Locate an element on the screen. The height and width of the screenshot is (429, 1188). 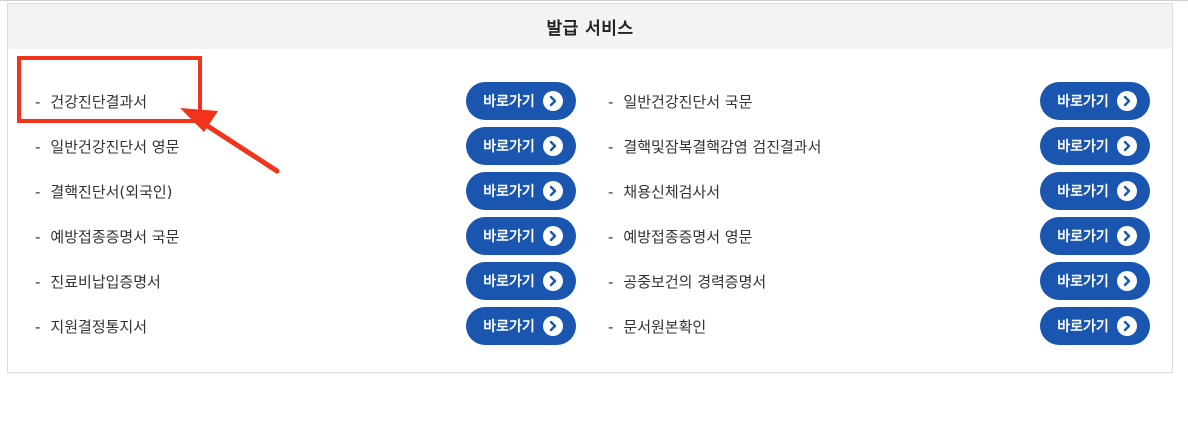
service-item-label: - 채용신체검사서 is located at coordinates (664, 191).